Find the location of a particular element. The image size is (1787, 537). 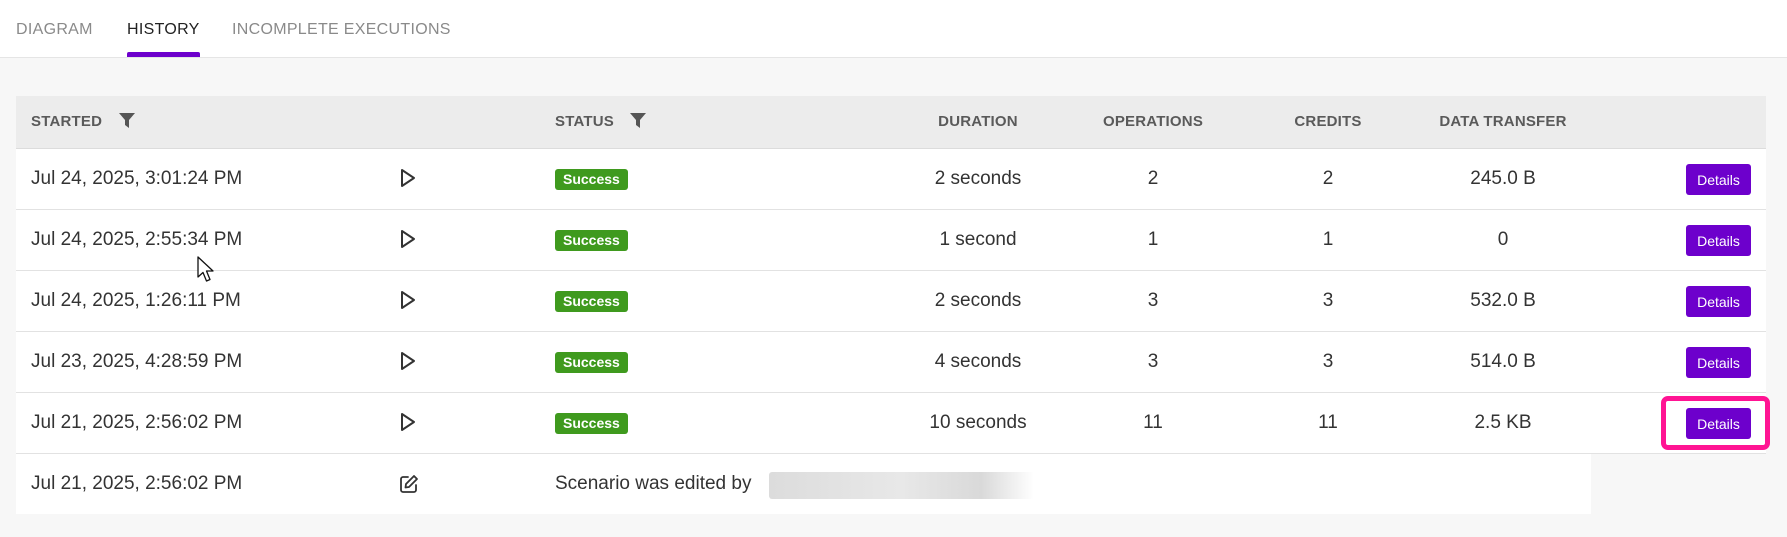

started-cell: Jul 24, 2025, 3:01:24 PM is located at coordinates (137, 178).